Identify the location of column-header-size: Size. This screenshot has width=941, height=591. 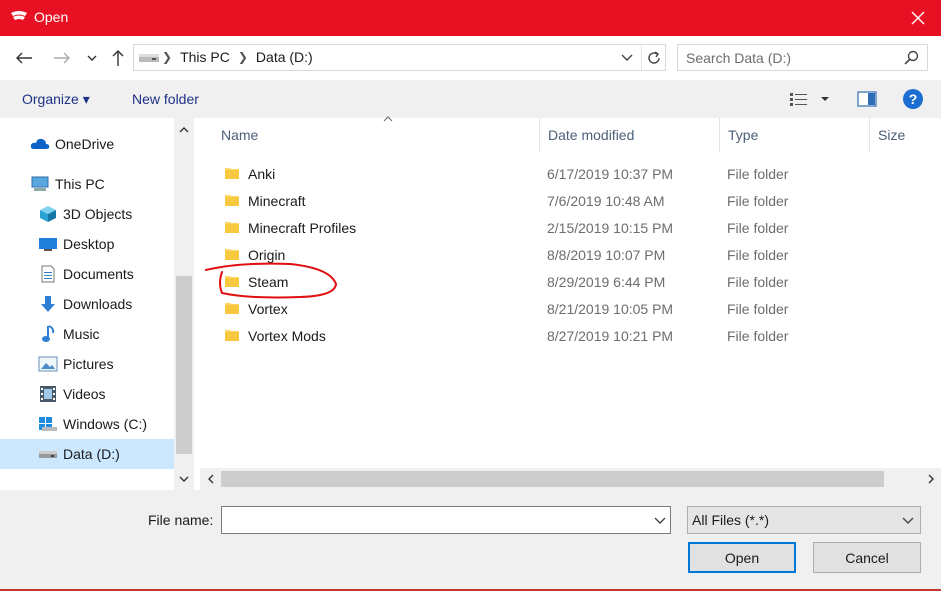
(905, 135).